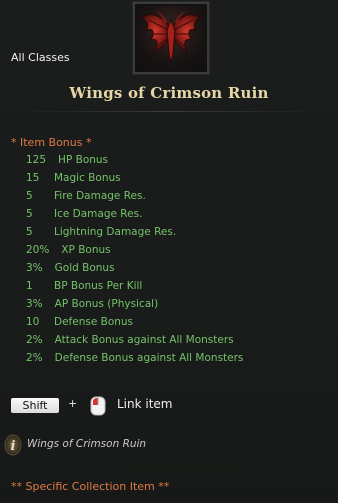 This screenshot has height=503, width=338. I want to click on bonus-entry: 2% Attack Bonus against All Monsters, so click(134, 341).